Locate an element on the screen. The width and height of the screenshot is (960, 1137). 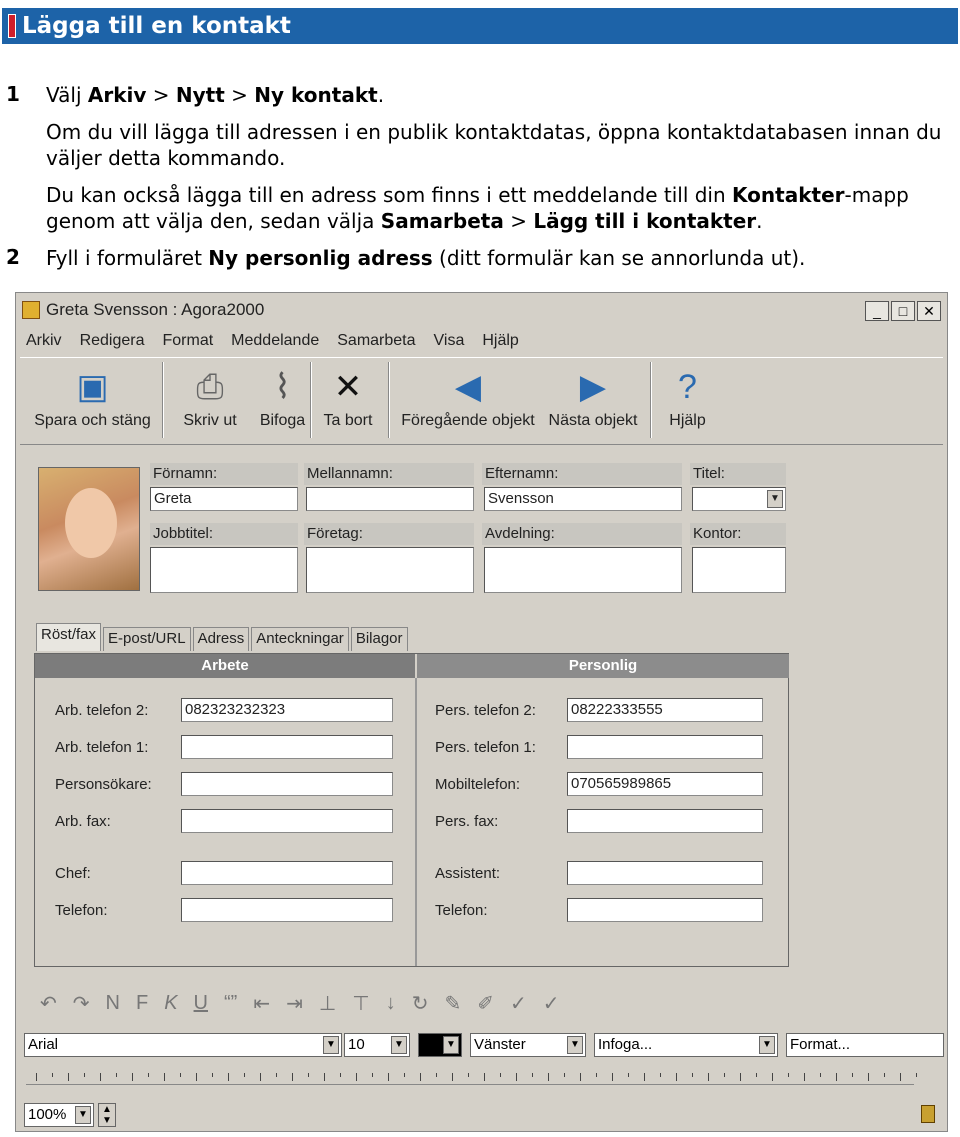
personsokare-field is located at coordinates (287, 784).